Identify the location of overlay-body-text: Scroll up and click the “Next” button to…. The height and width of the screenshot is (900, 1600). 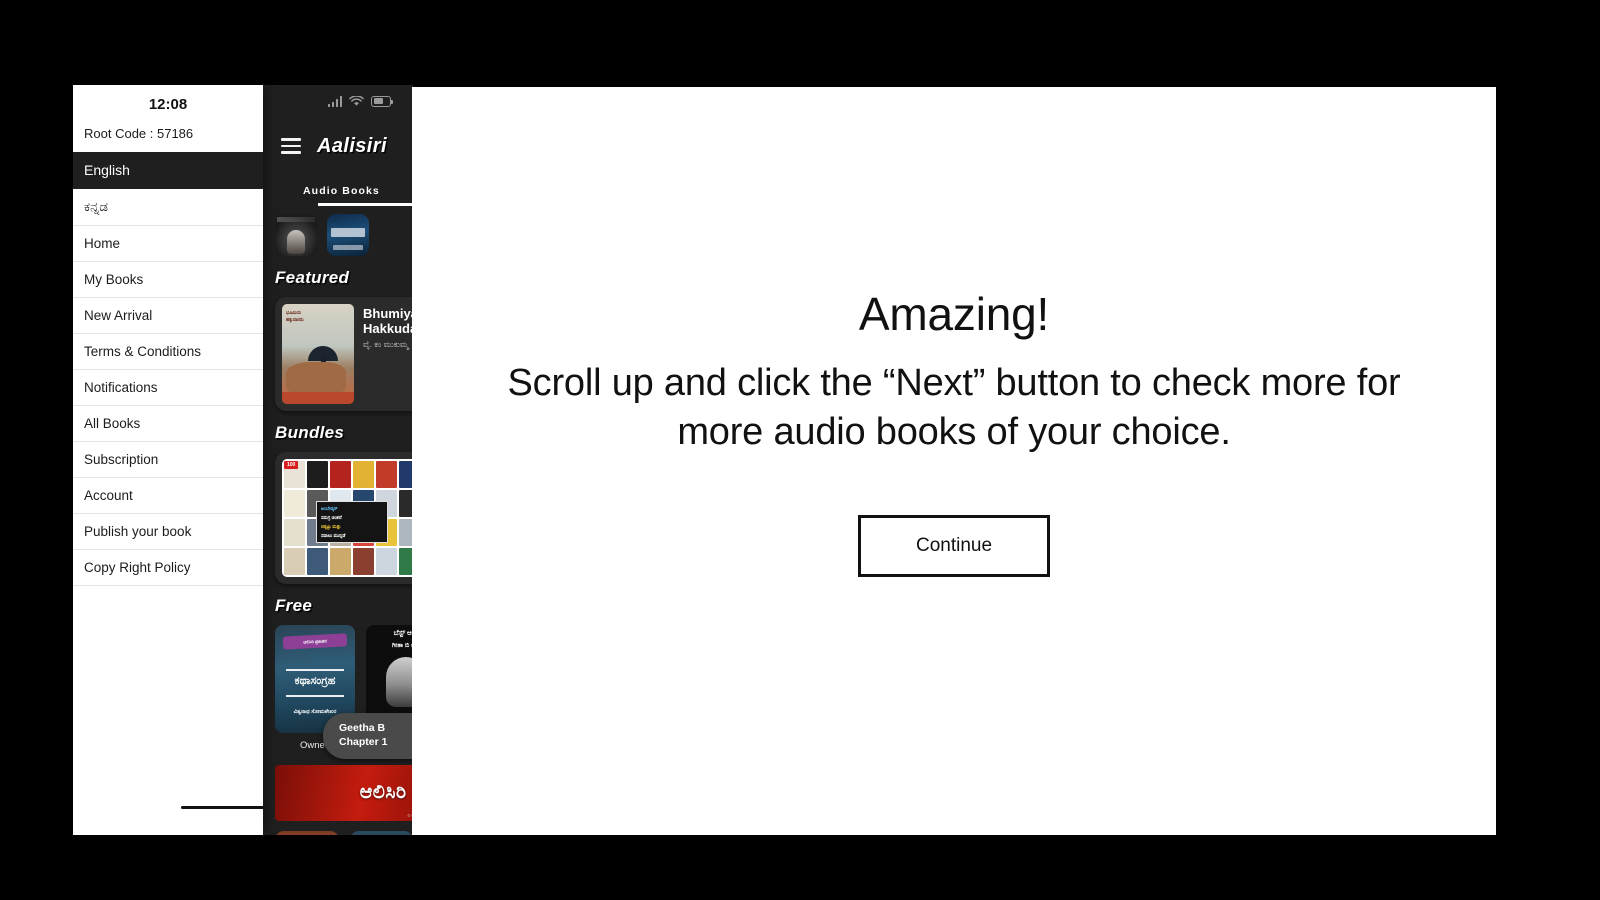
(954, 407).